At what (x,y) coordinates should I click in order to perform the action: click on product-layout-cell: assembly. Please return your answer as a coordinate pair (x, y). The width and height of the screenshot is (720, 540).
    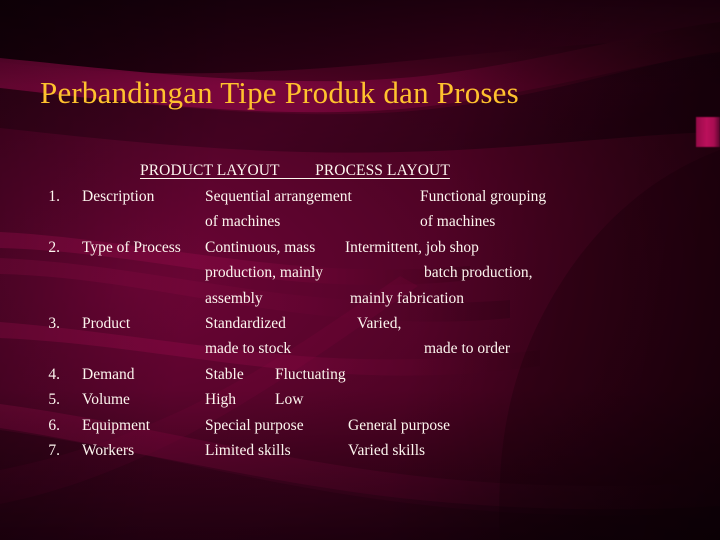
    Looking at the image, I should click on (234, 298).